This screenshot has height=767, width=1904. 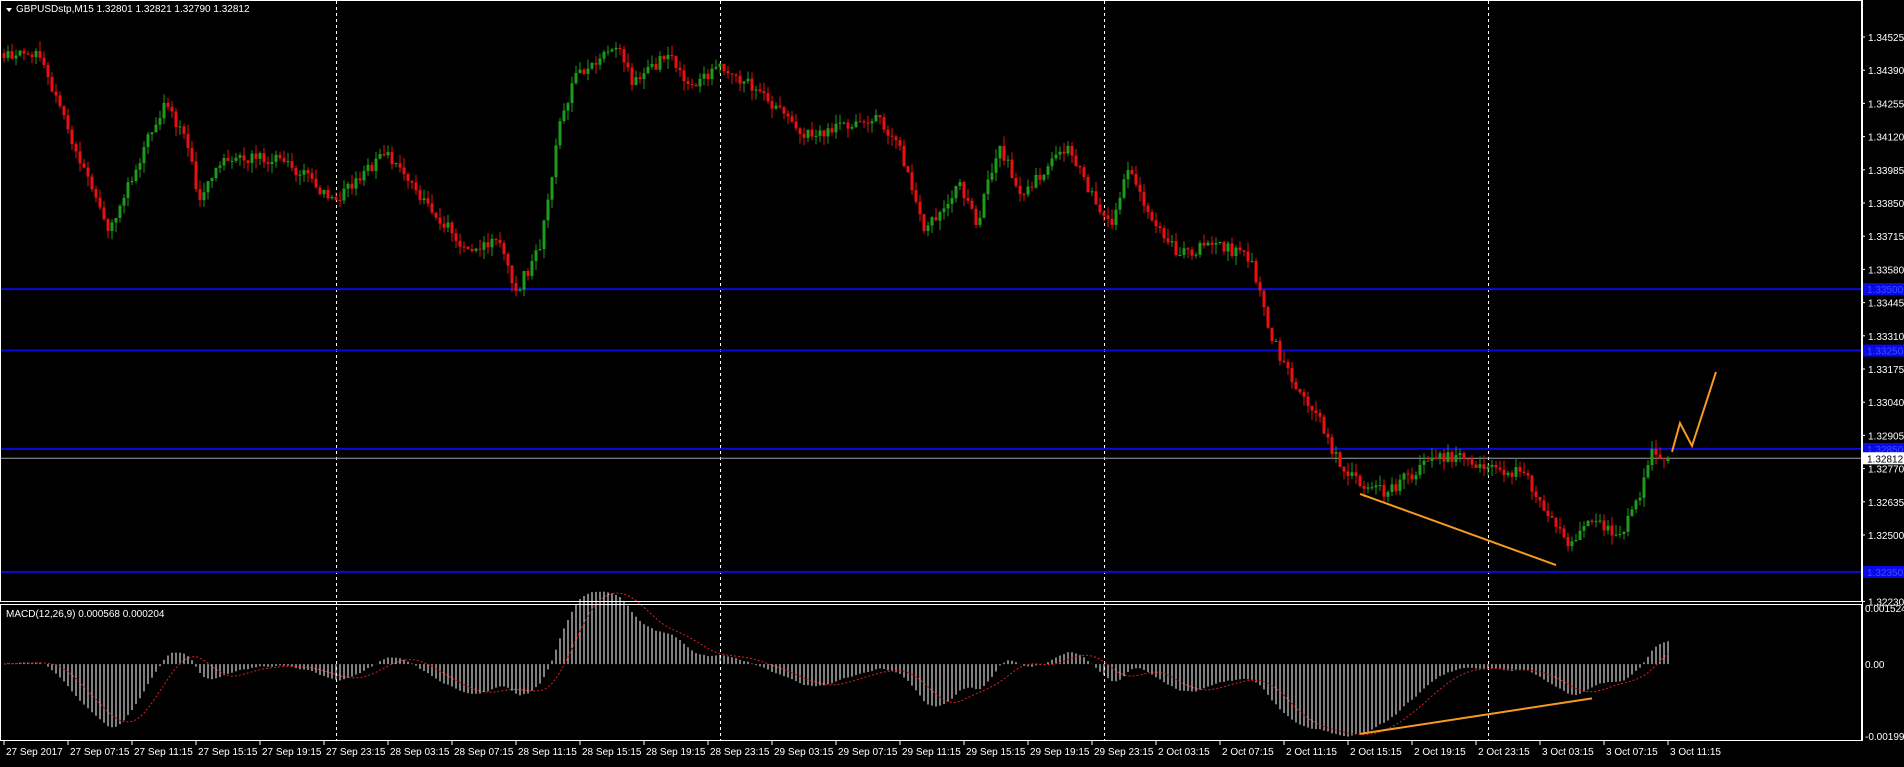 I want to click on time-tick-label: 28 Sep 07:15, so click(x=484, y=752).